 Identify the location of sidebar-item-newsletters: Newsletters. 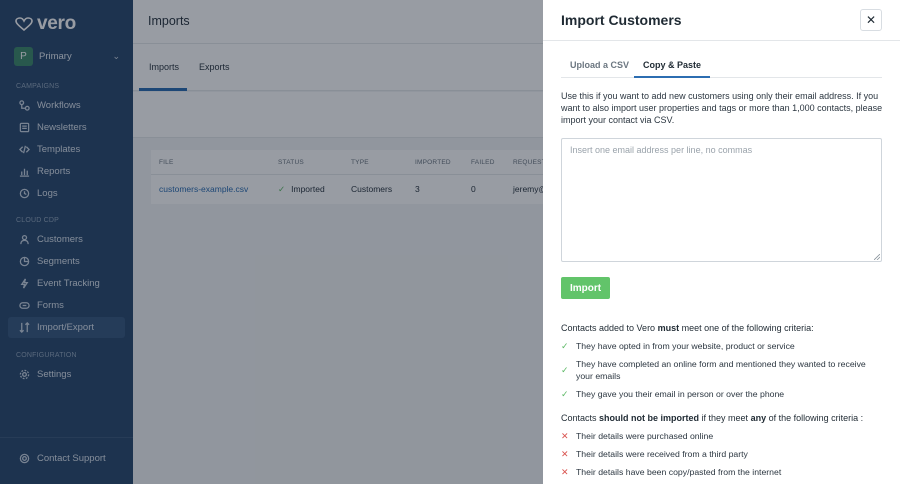
(66, 127).